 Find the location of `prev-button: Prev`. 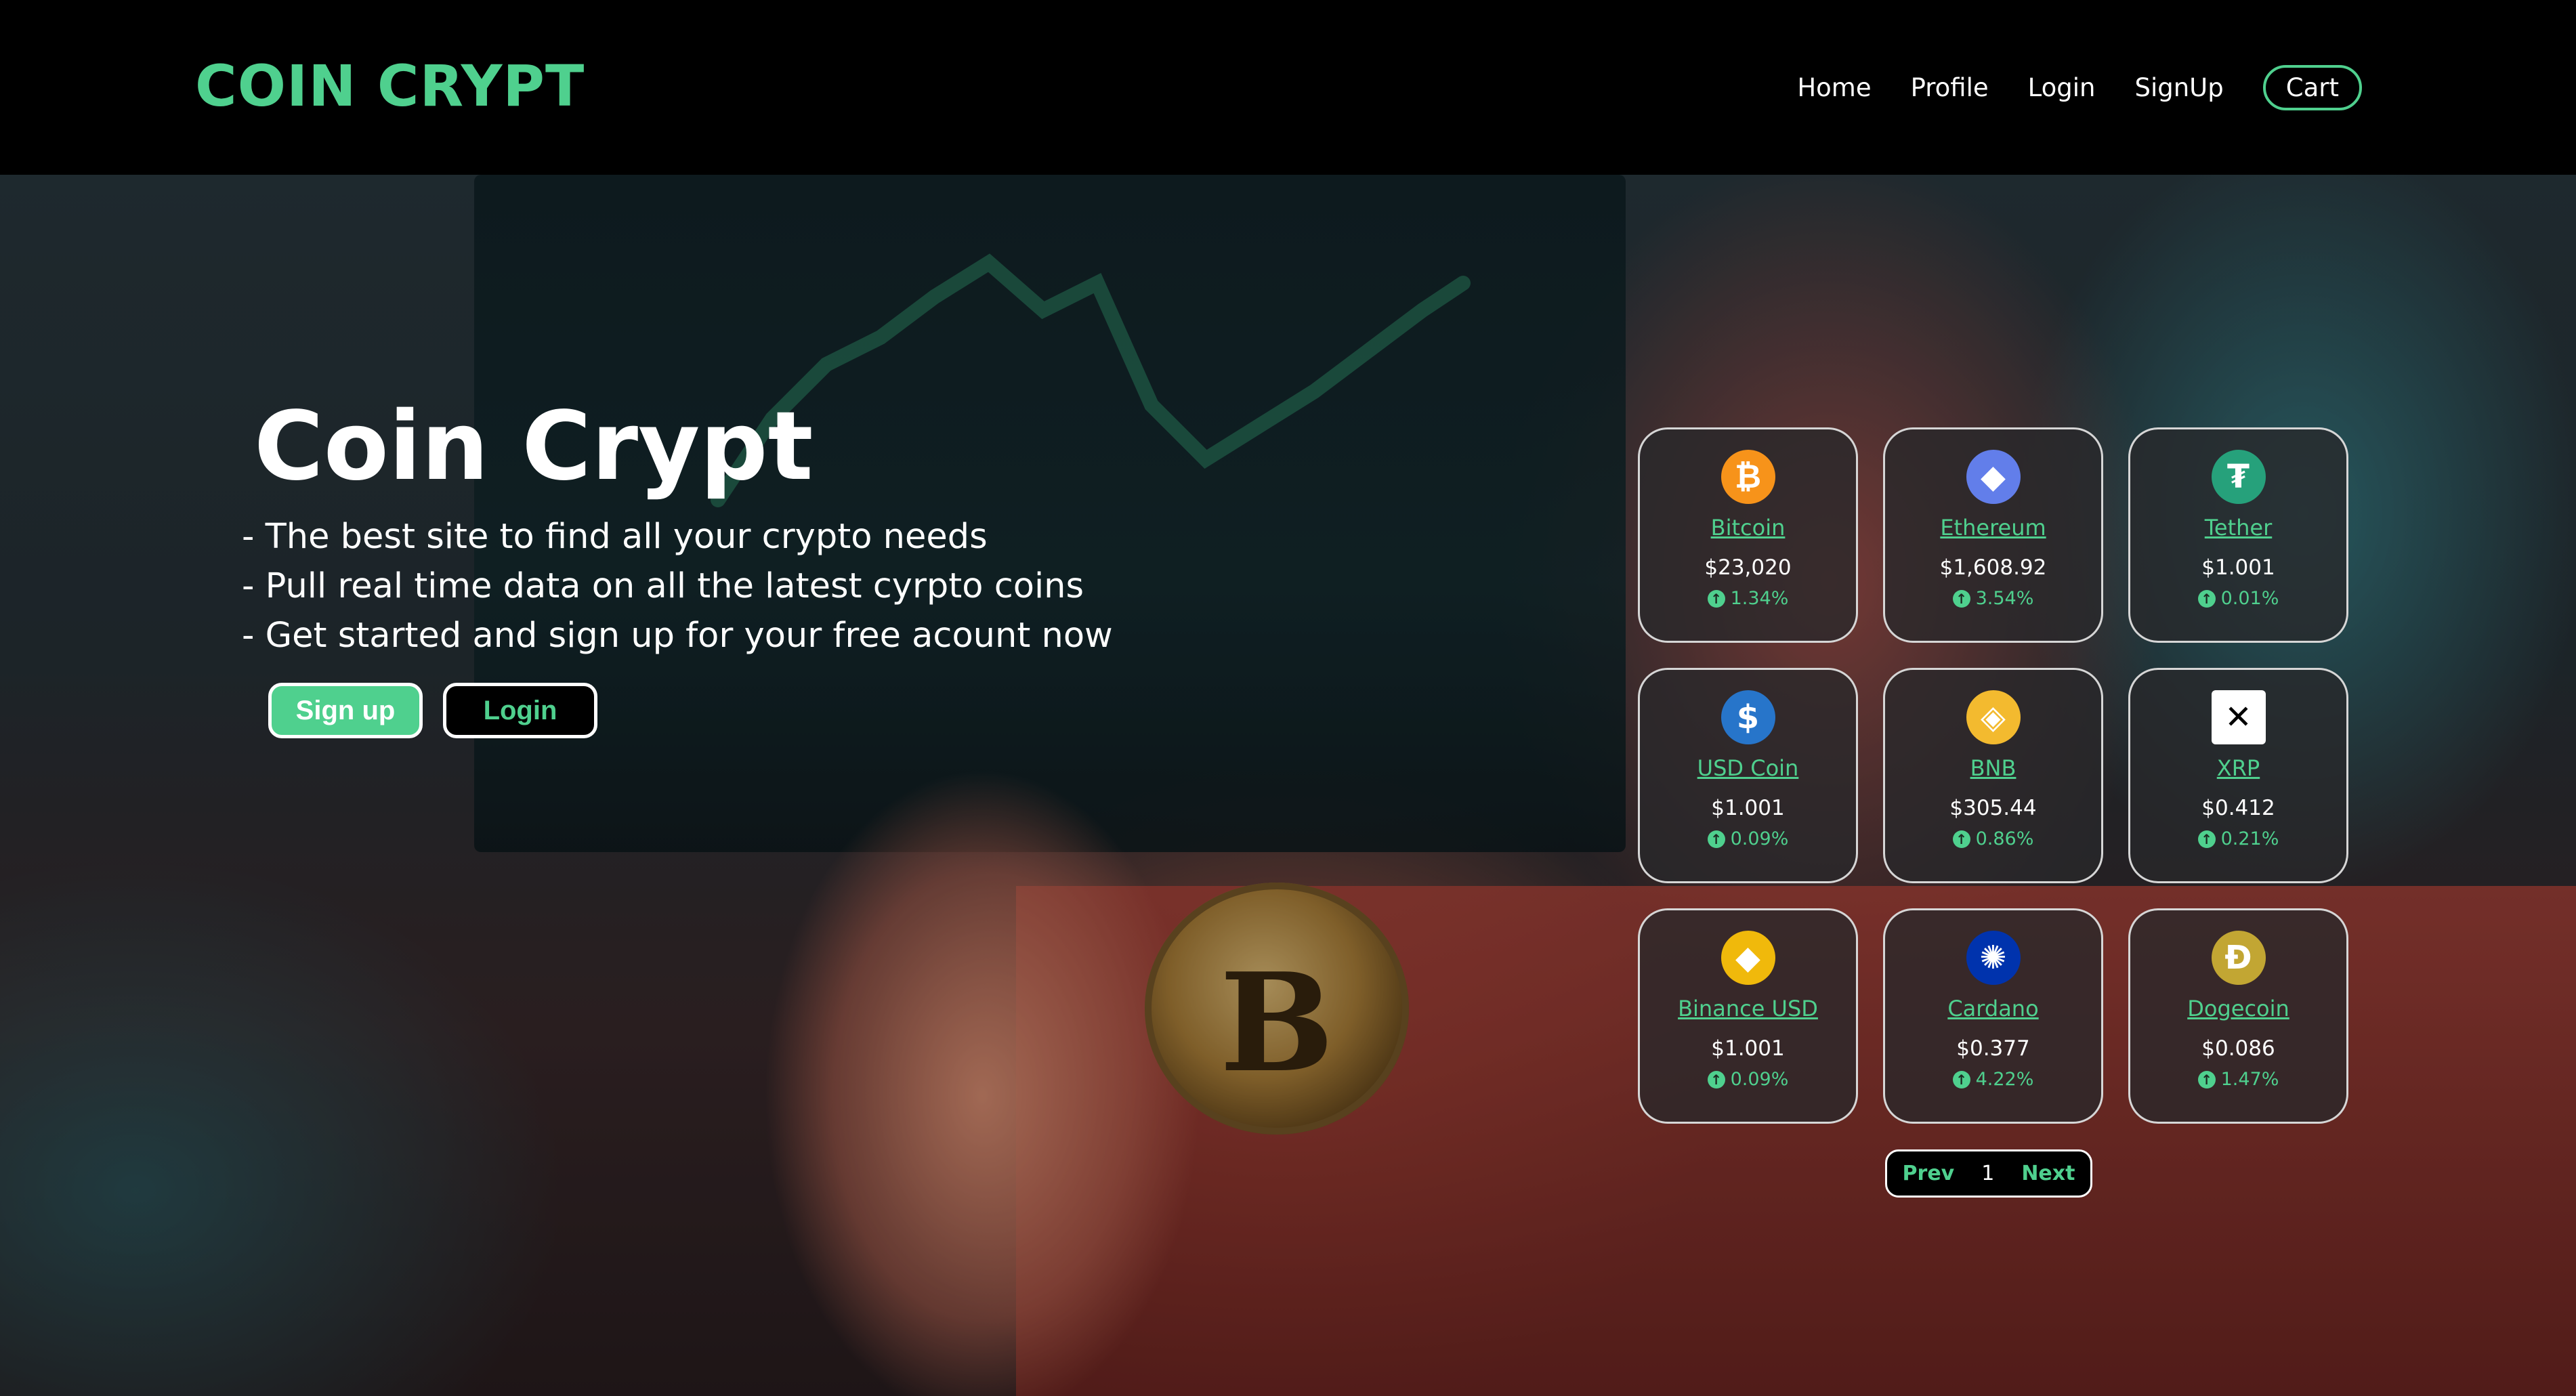

prev-button: Prev is located at coordinates (1929, 1173).